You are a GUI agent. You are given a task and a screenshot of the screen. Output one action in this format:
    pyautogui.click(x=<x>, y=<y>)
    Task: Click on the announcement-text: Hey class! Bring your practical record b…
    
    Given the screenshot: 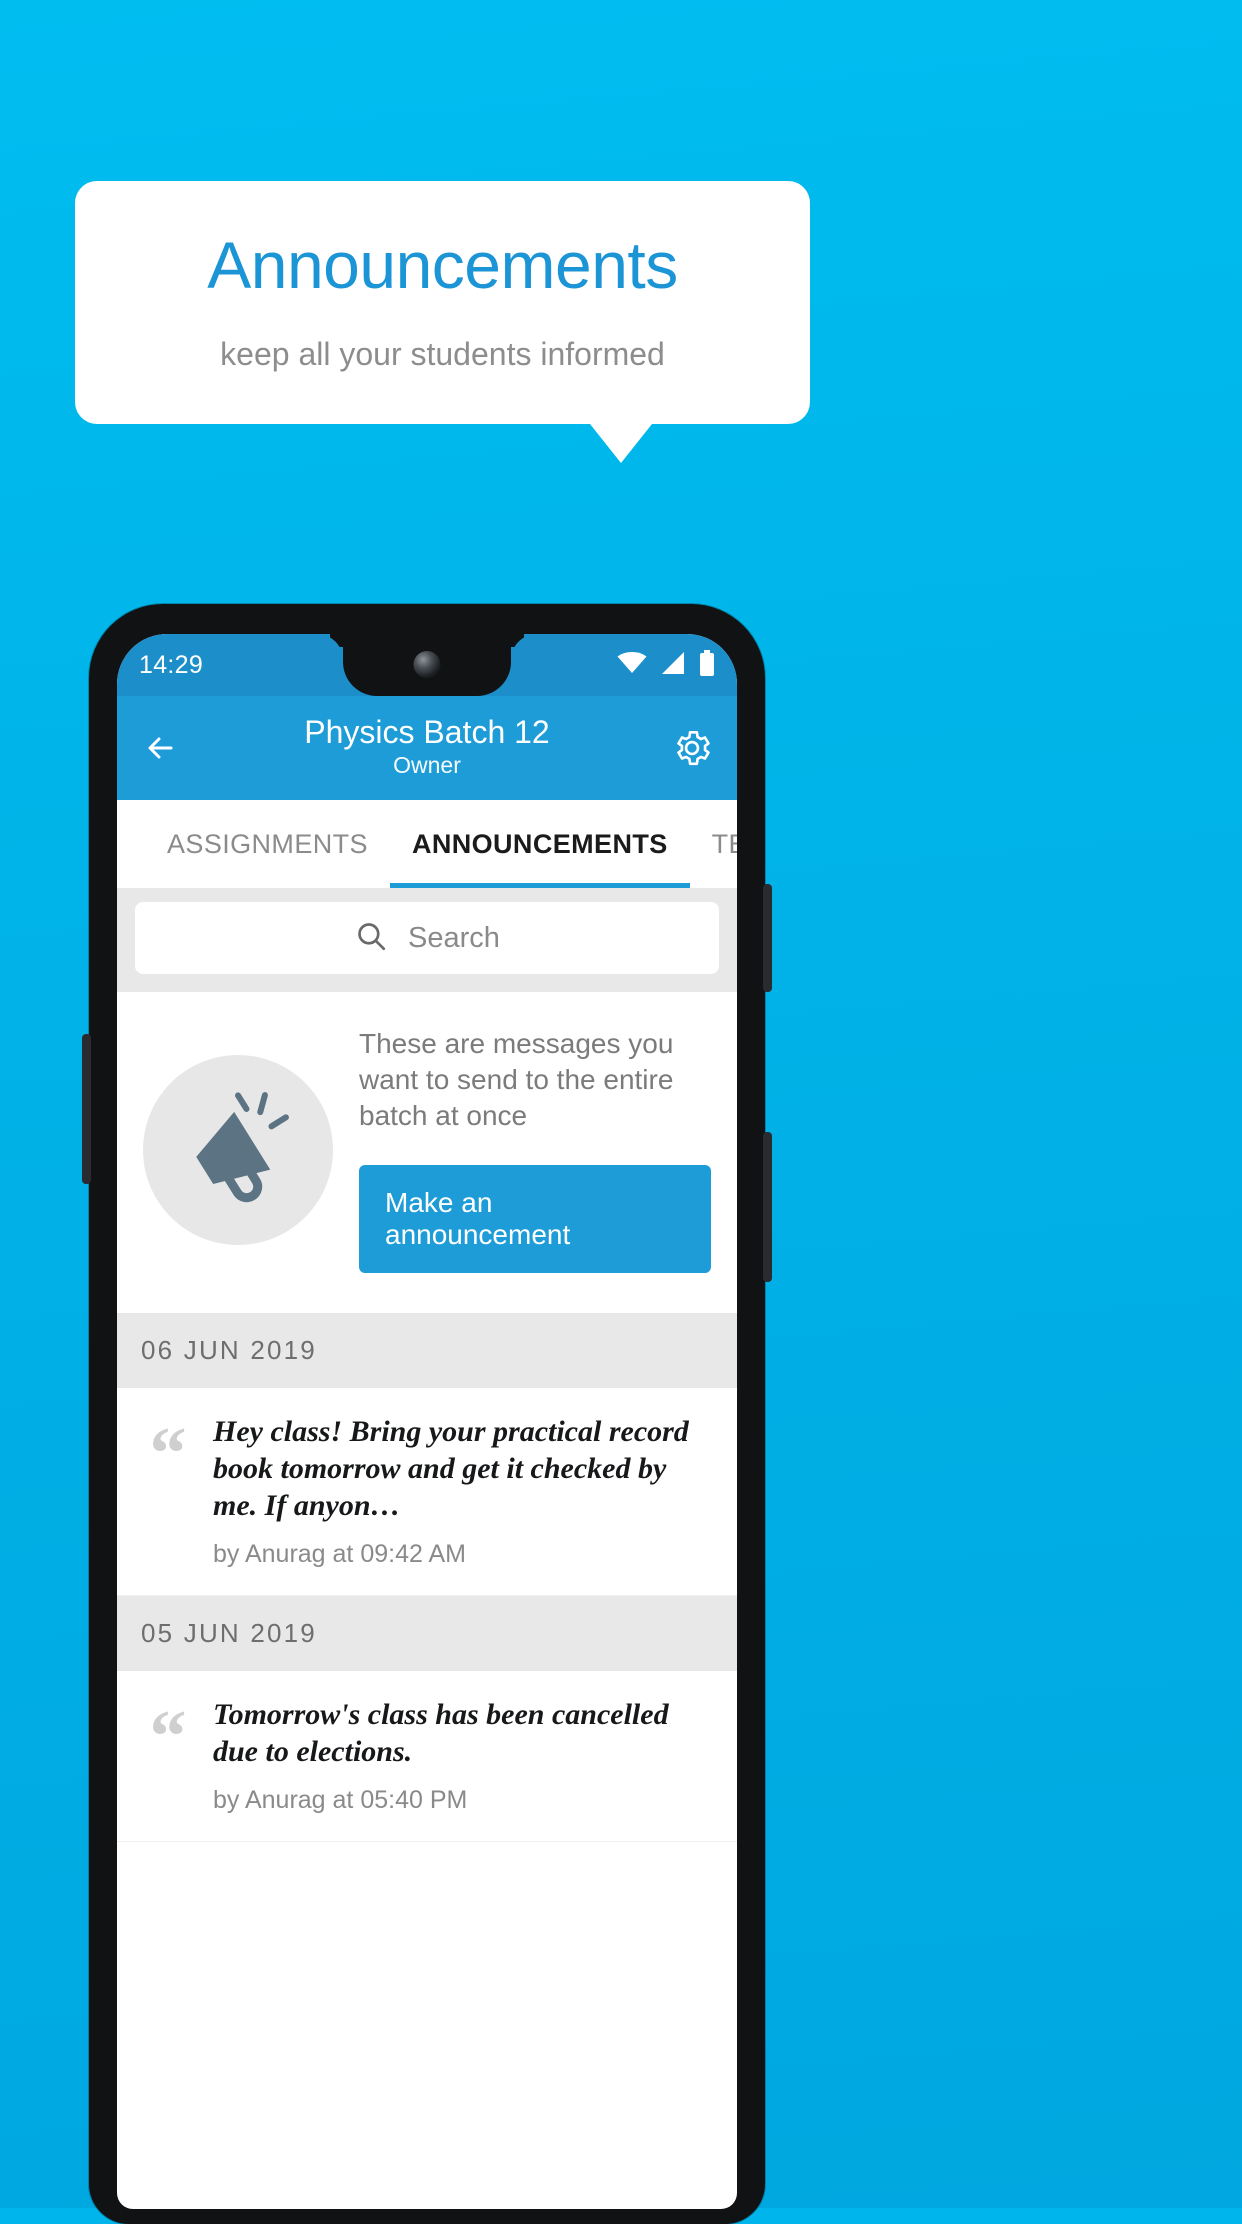 What is the action you would take?
    pyautogui.click(x=451, y=1468)
    